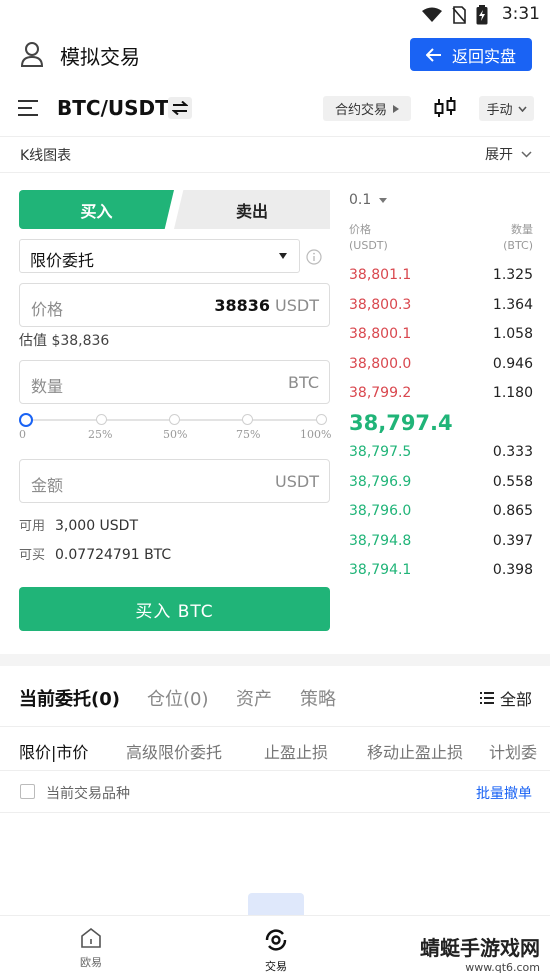  Describe the element at coordinates (91, 962) in the screenshot. I see `nav-okx-label: 欧易` at that location.